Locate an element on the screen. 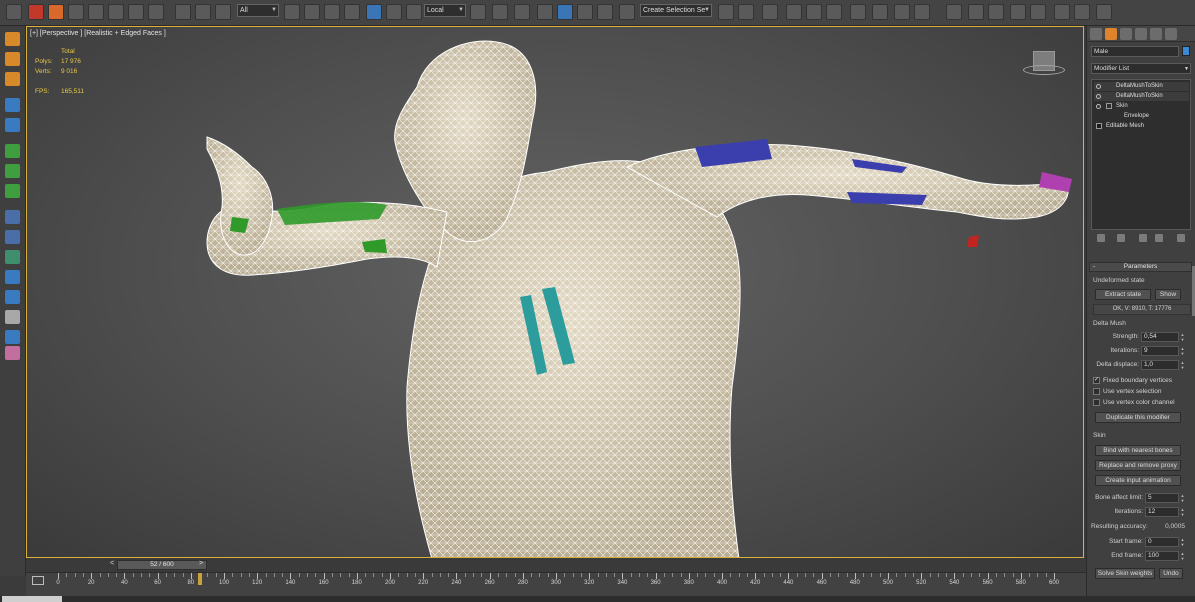  character-icon is located at coordinates (12, 353).